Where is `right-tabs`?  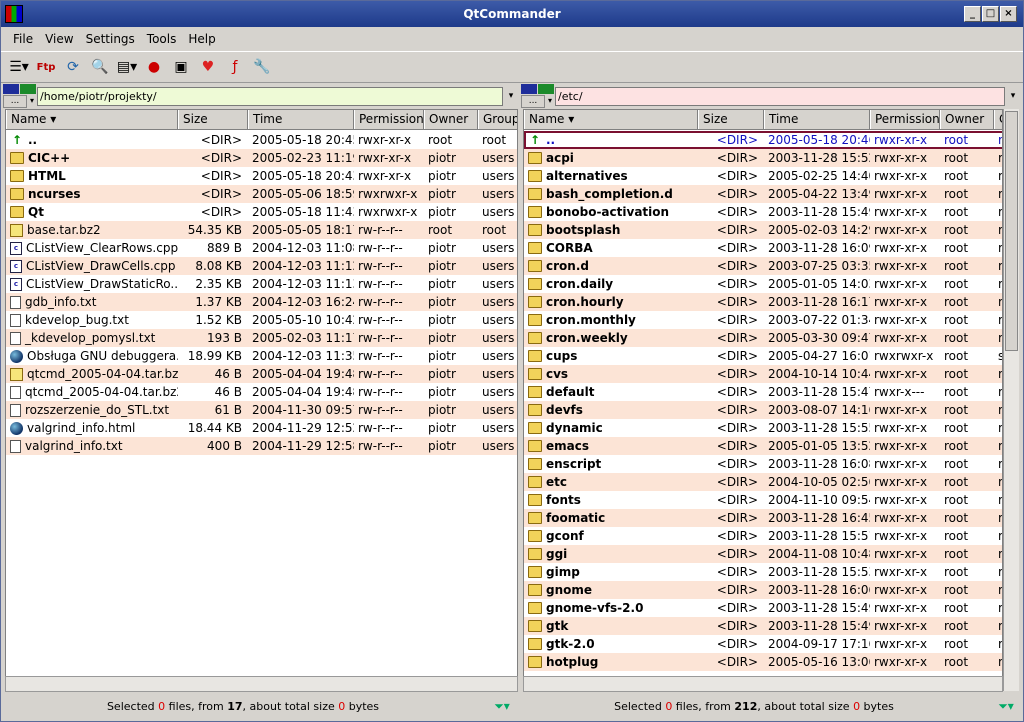 right-tabs is located at coordinates (538, 89).